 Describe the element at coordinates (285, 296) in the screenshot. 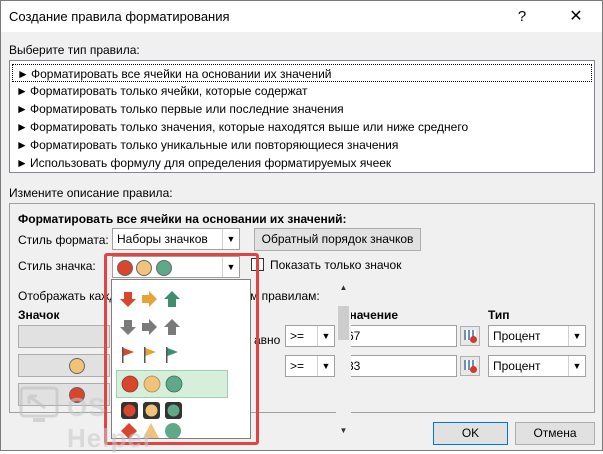

I see `display-rules-label-tail: м правилам:` at that location.